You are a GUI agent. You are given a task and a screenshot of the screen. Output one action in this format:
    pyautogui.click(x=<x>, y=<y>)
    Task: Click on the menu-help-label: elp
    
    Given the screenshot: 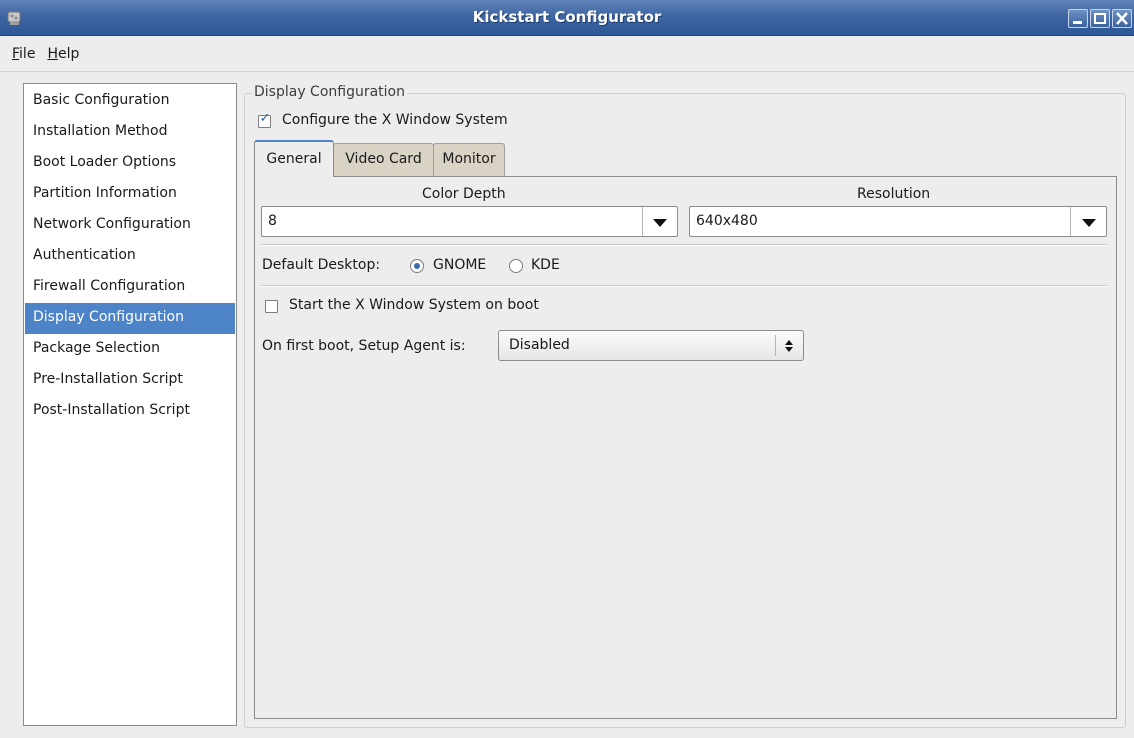 What is the action you would take?
    pyautogui.click(x=68, y=53)
    